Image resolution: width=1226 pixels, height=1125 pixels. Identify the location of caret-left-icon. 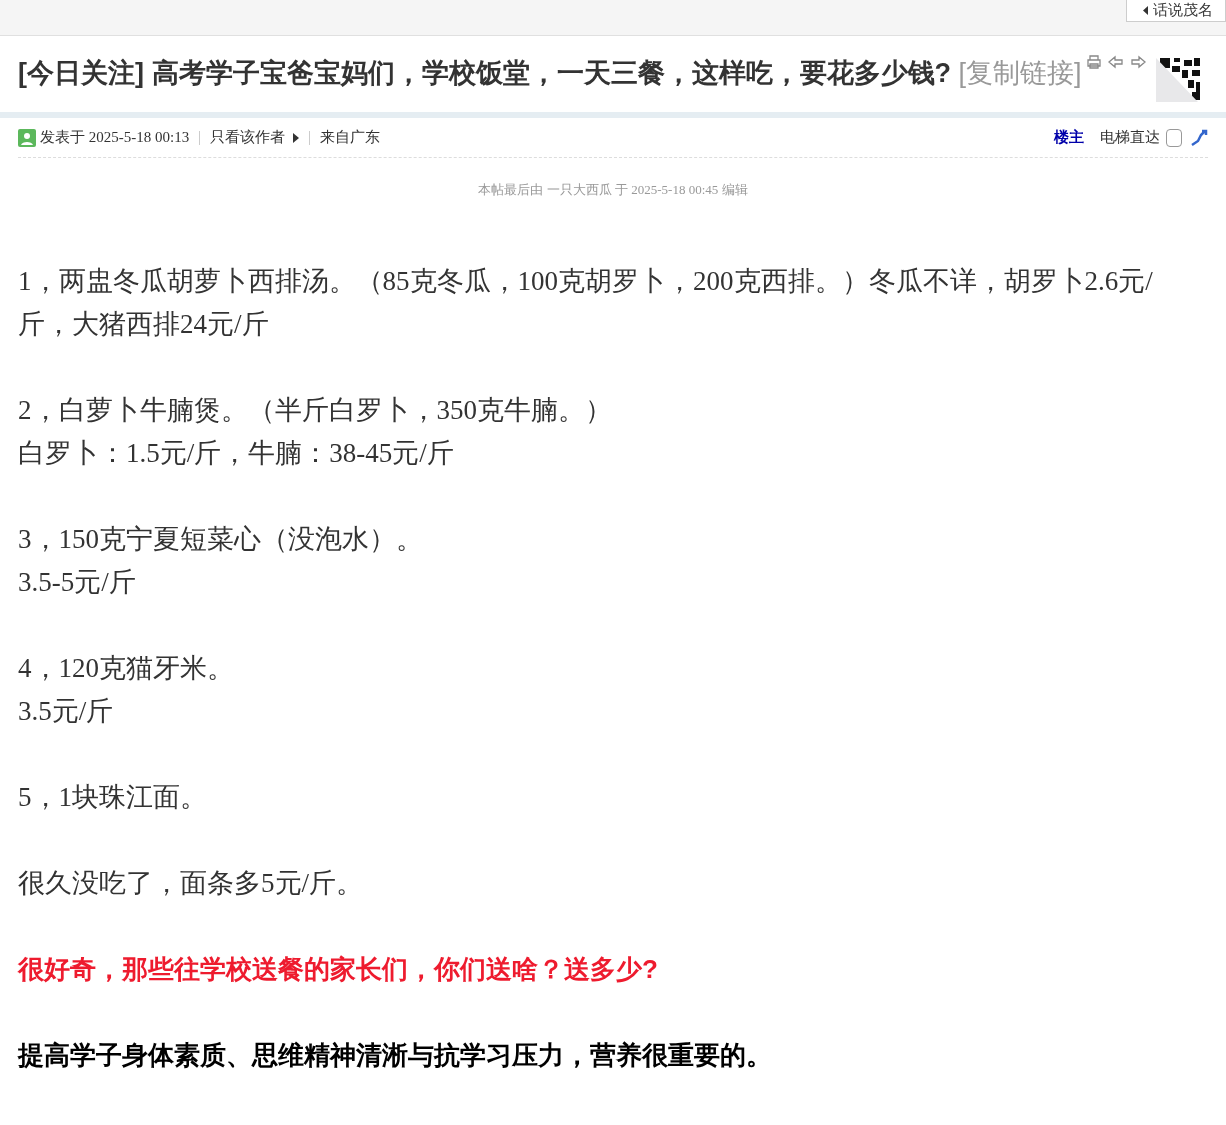
(1145, 10).